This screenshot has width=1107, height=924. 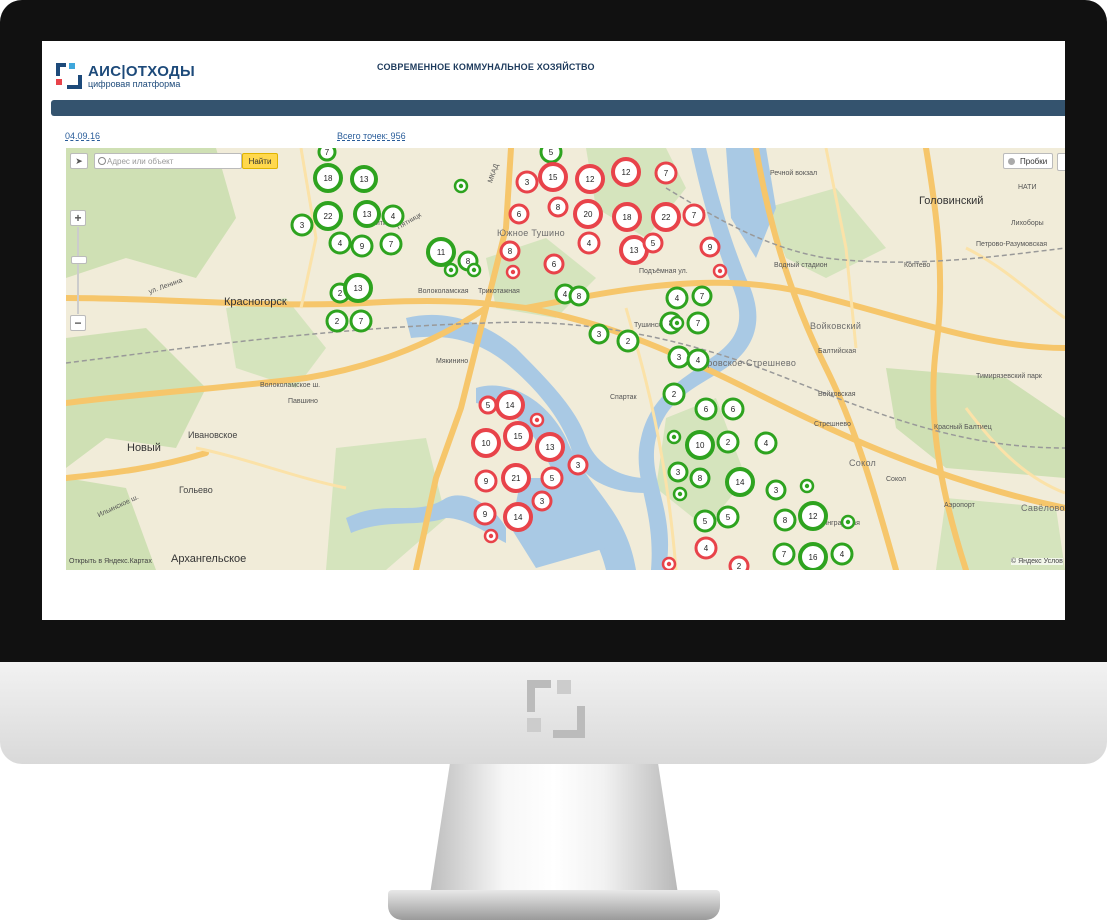 What do you see at coordinates (125, 76) in the screenshot?
I see `app-logo: АИС|ОТХОДЫ цифровая платформа` at bounding box center [125, 76].